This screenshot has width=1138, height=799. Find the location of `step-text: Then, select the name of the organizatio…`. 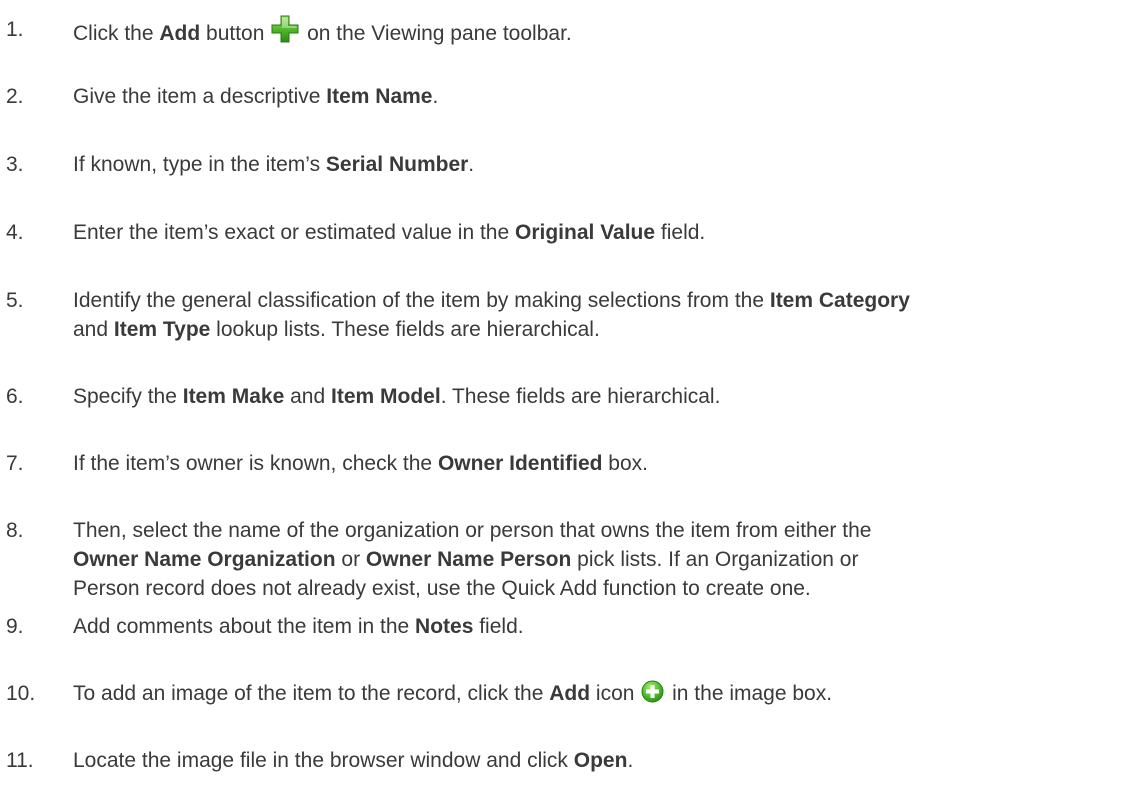

step-text: Then, select the name of the organizatio… is located at coordinates (604, 559).